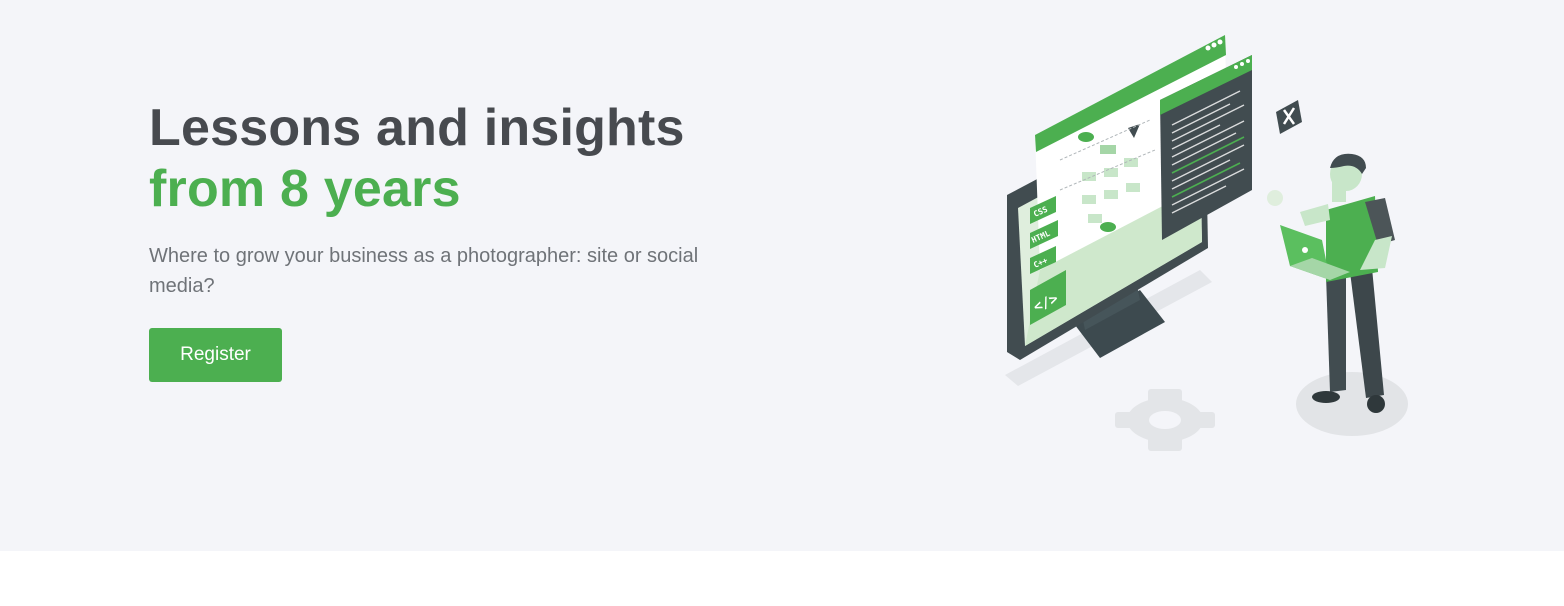  Describe the element at coordinates (459, 159) in the screenshot. I see `hero-headline: Lessons and insights from 8 years` at that location.